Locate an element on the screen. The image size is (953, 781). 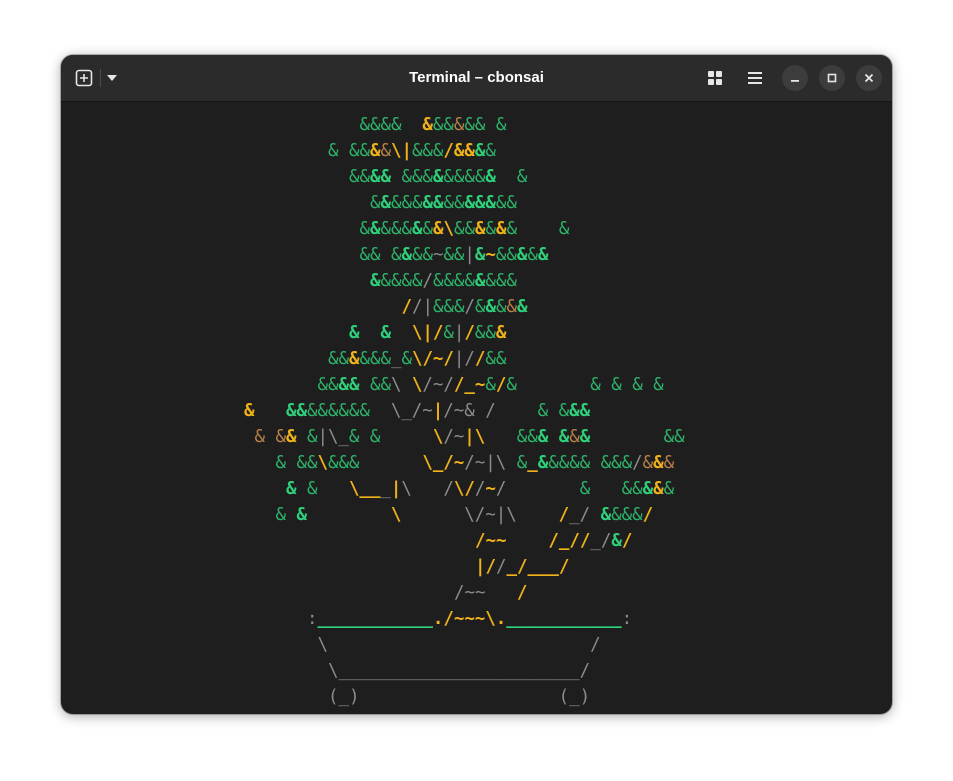
bonsai-line: &&&&&&&&&&&&&& is located at coordinates (443, 203).